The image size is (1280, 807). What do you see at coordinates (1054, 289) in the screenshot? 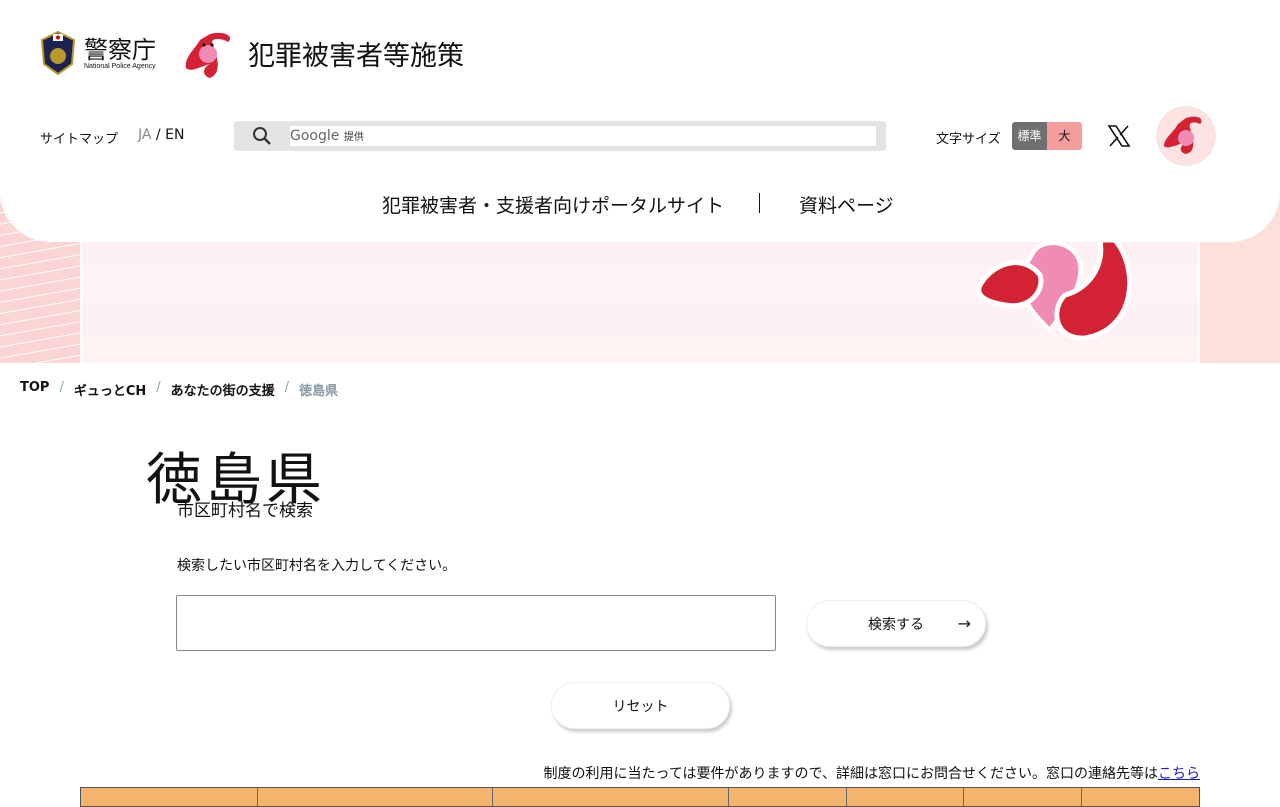
I see `mascot-illustration` at bounding box center [1054, 289].